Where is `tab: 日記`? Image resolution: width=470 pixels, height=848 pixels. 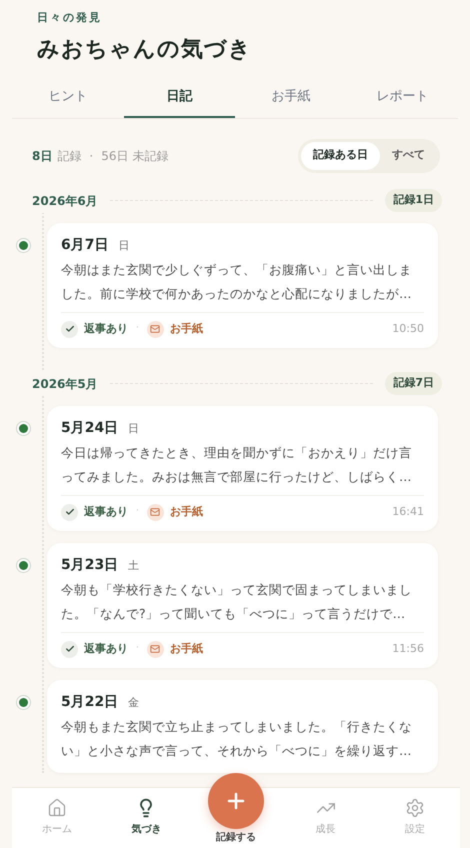 tab: 日記 is located at coordinates (179, 98).